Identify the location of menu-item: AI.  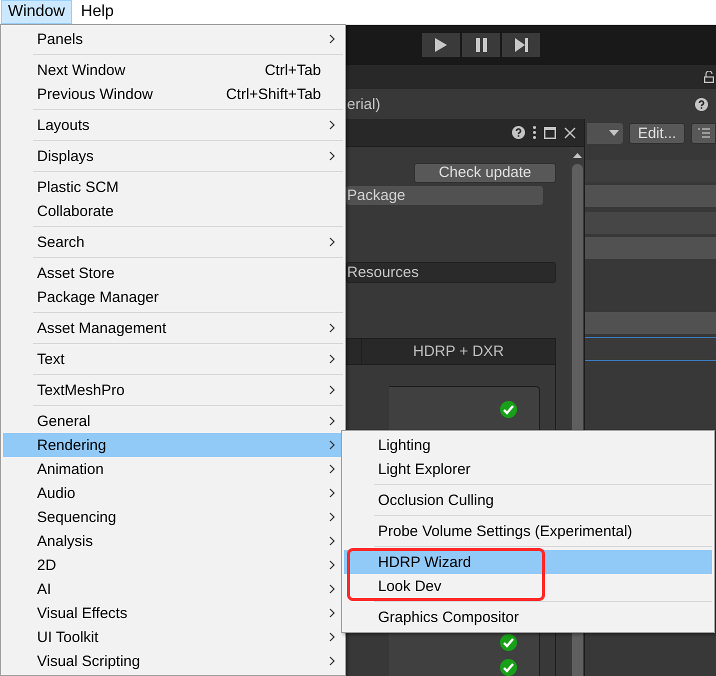
(173, 589).